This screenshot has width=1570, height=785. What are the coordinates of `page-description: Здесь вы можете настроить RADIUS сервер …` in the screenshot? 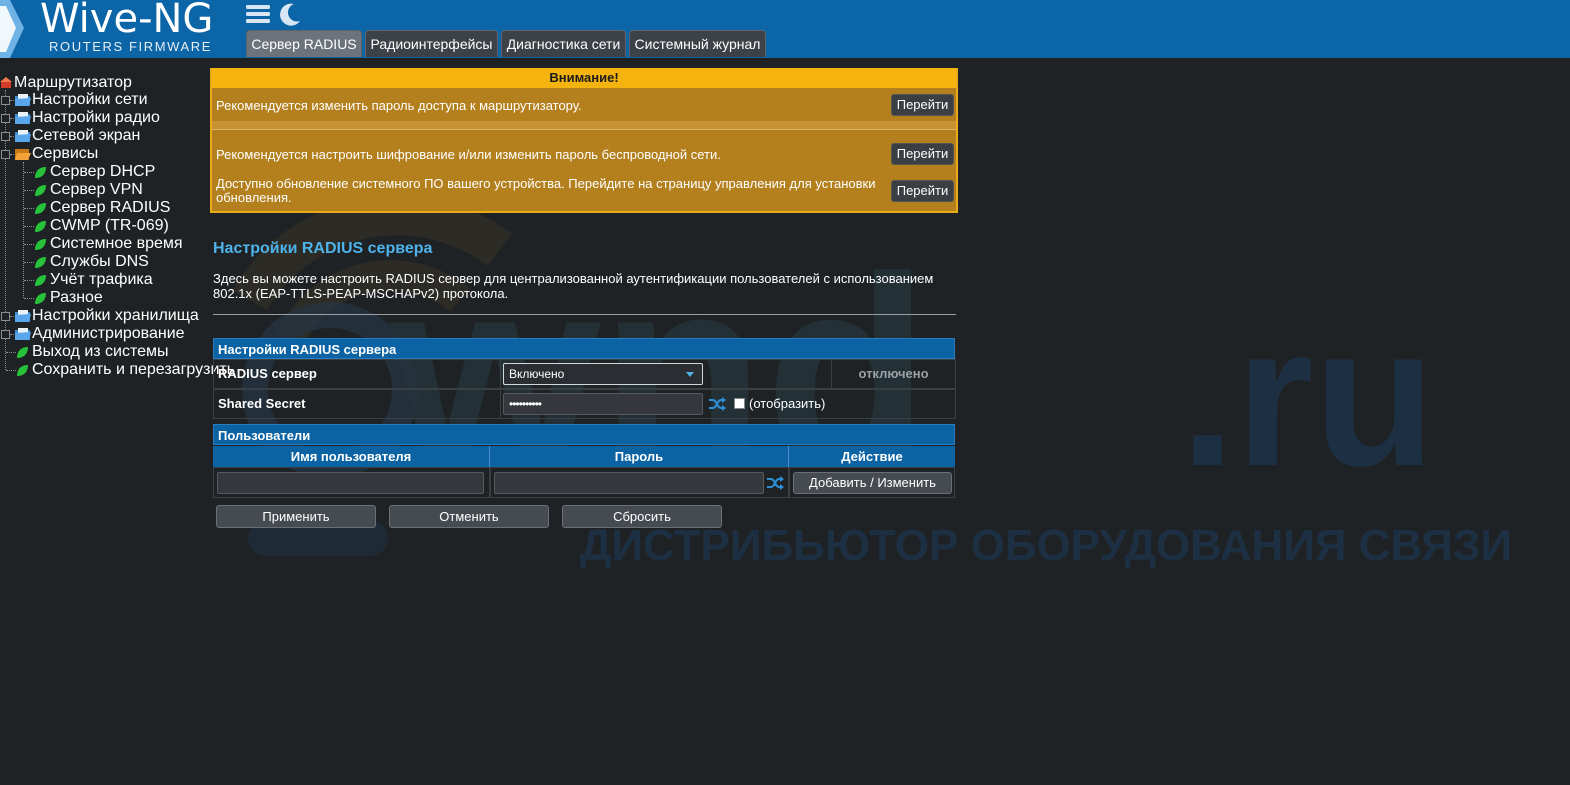 It's located at (573, 286).